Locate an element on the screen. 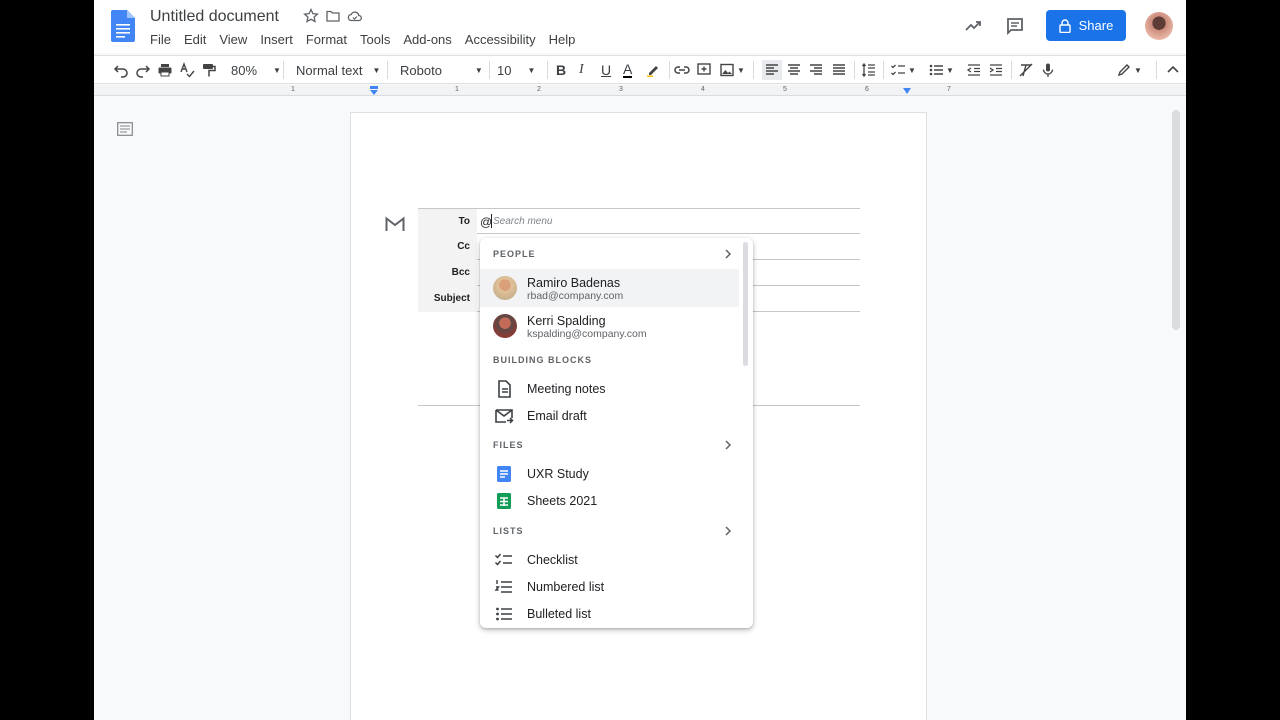  avatar is located at coordinates (505, 326).